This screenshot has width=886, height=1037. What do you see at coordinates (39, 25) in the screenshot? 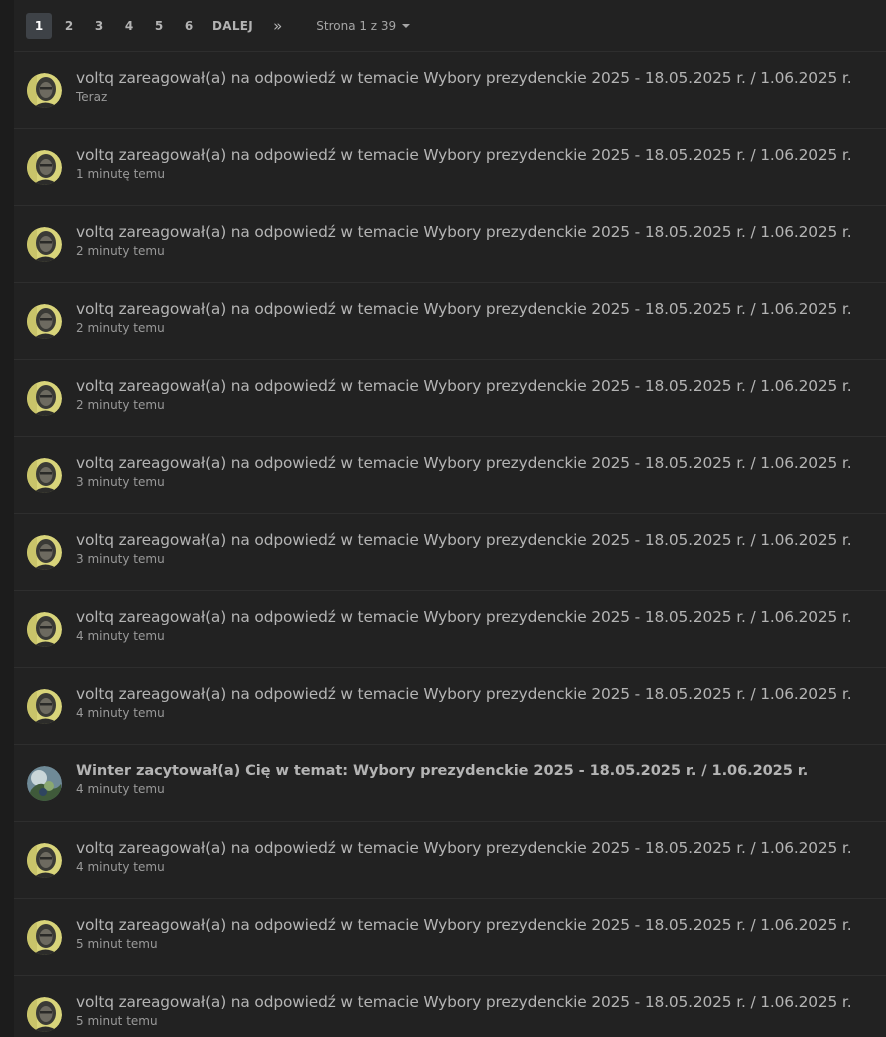
I see `page-button-1: 1` at bounding box center [39, 25].